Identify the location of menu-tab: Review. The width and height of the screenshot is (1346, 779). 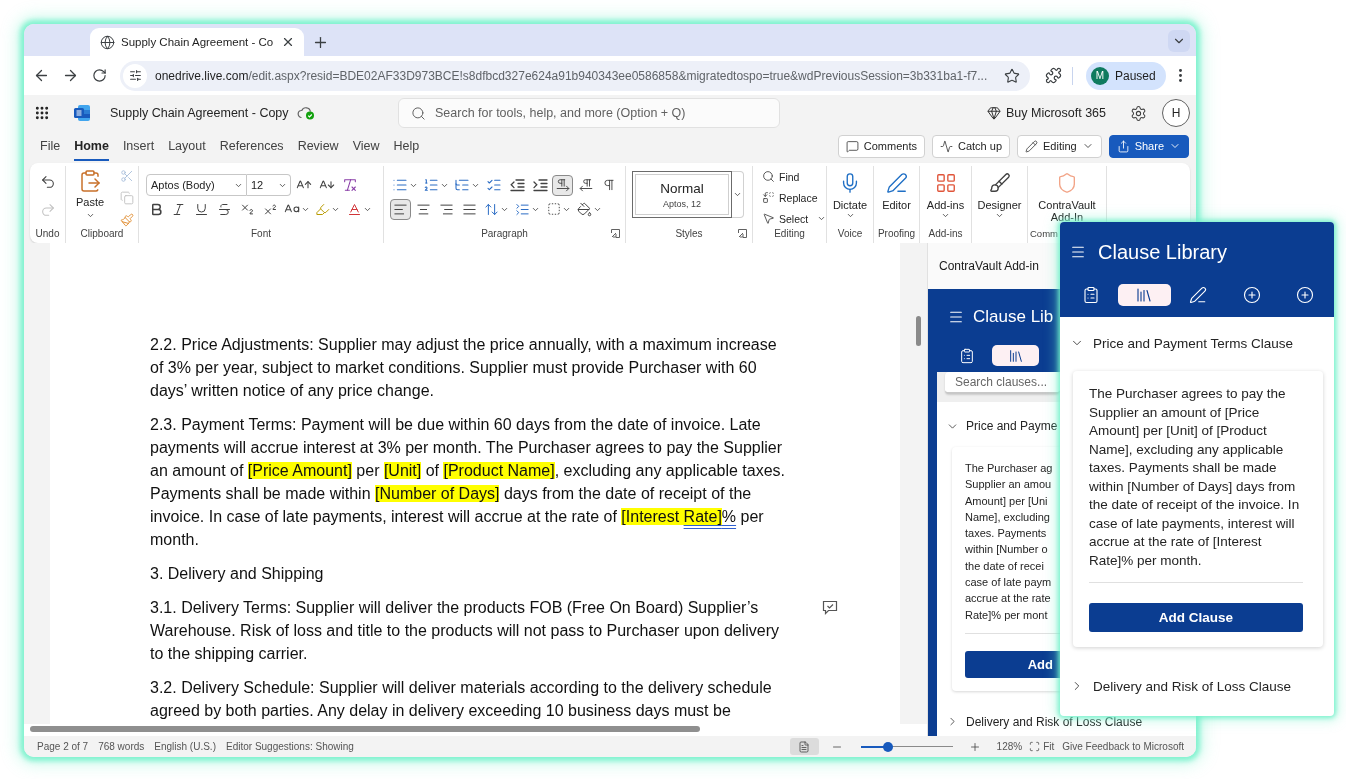
(318, 146).